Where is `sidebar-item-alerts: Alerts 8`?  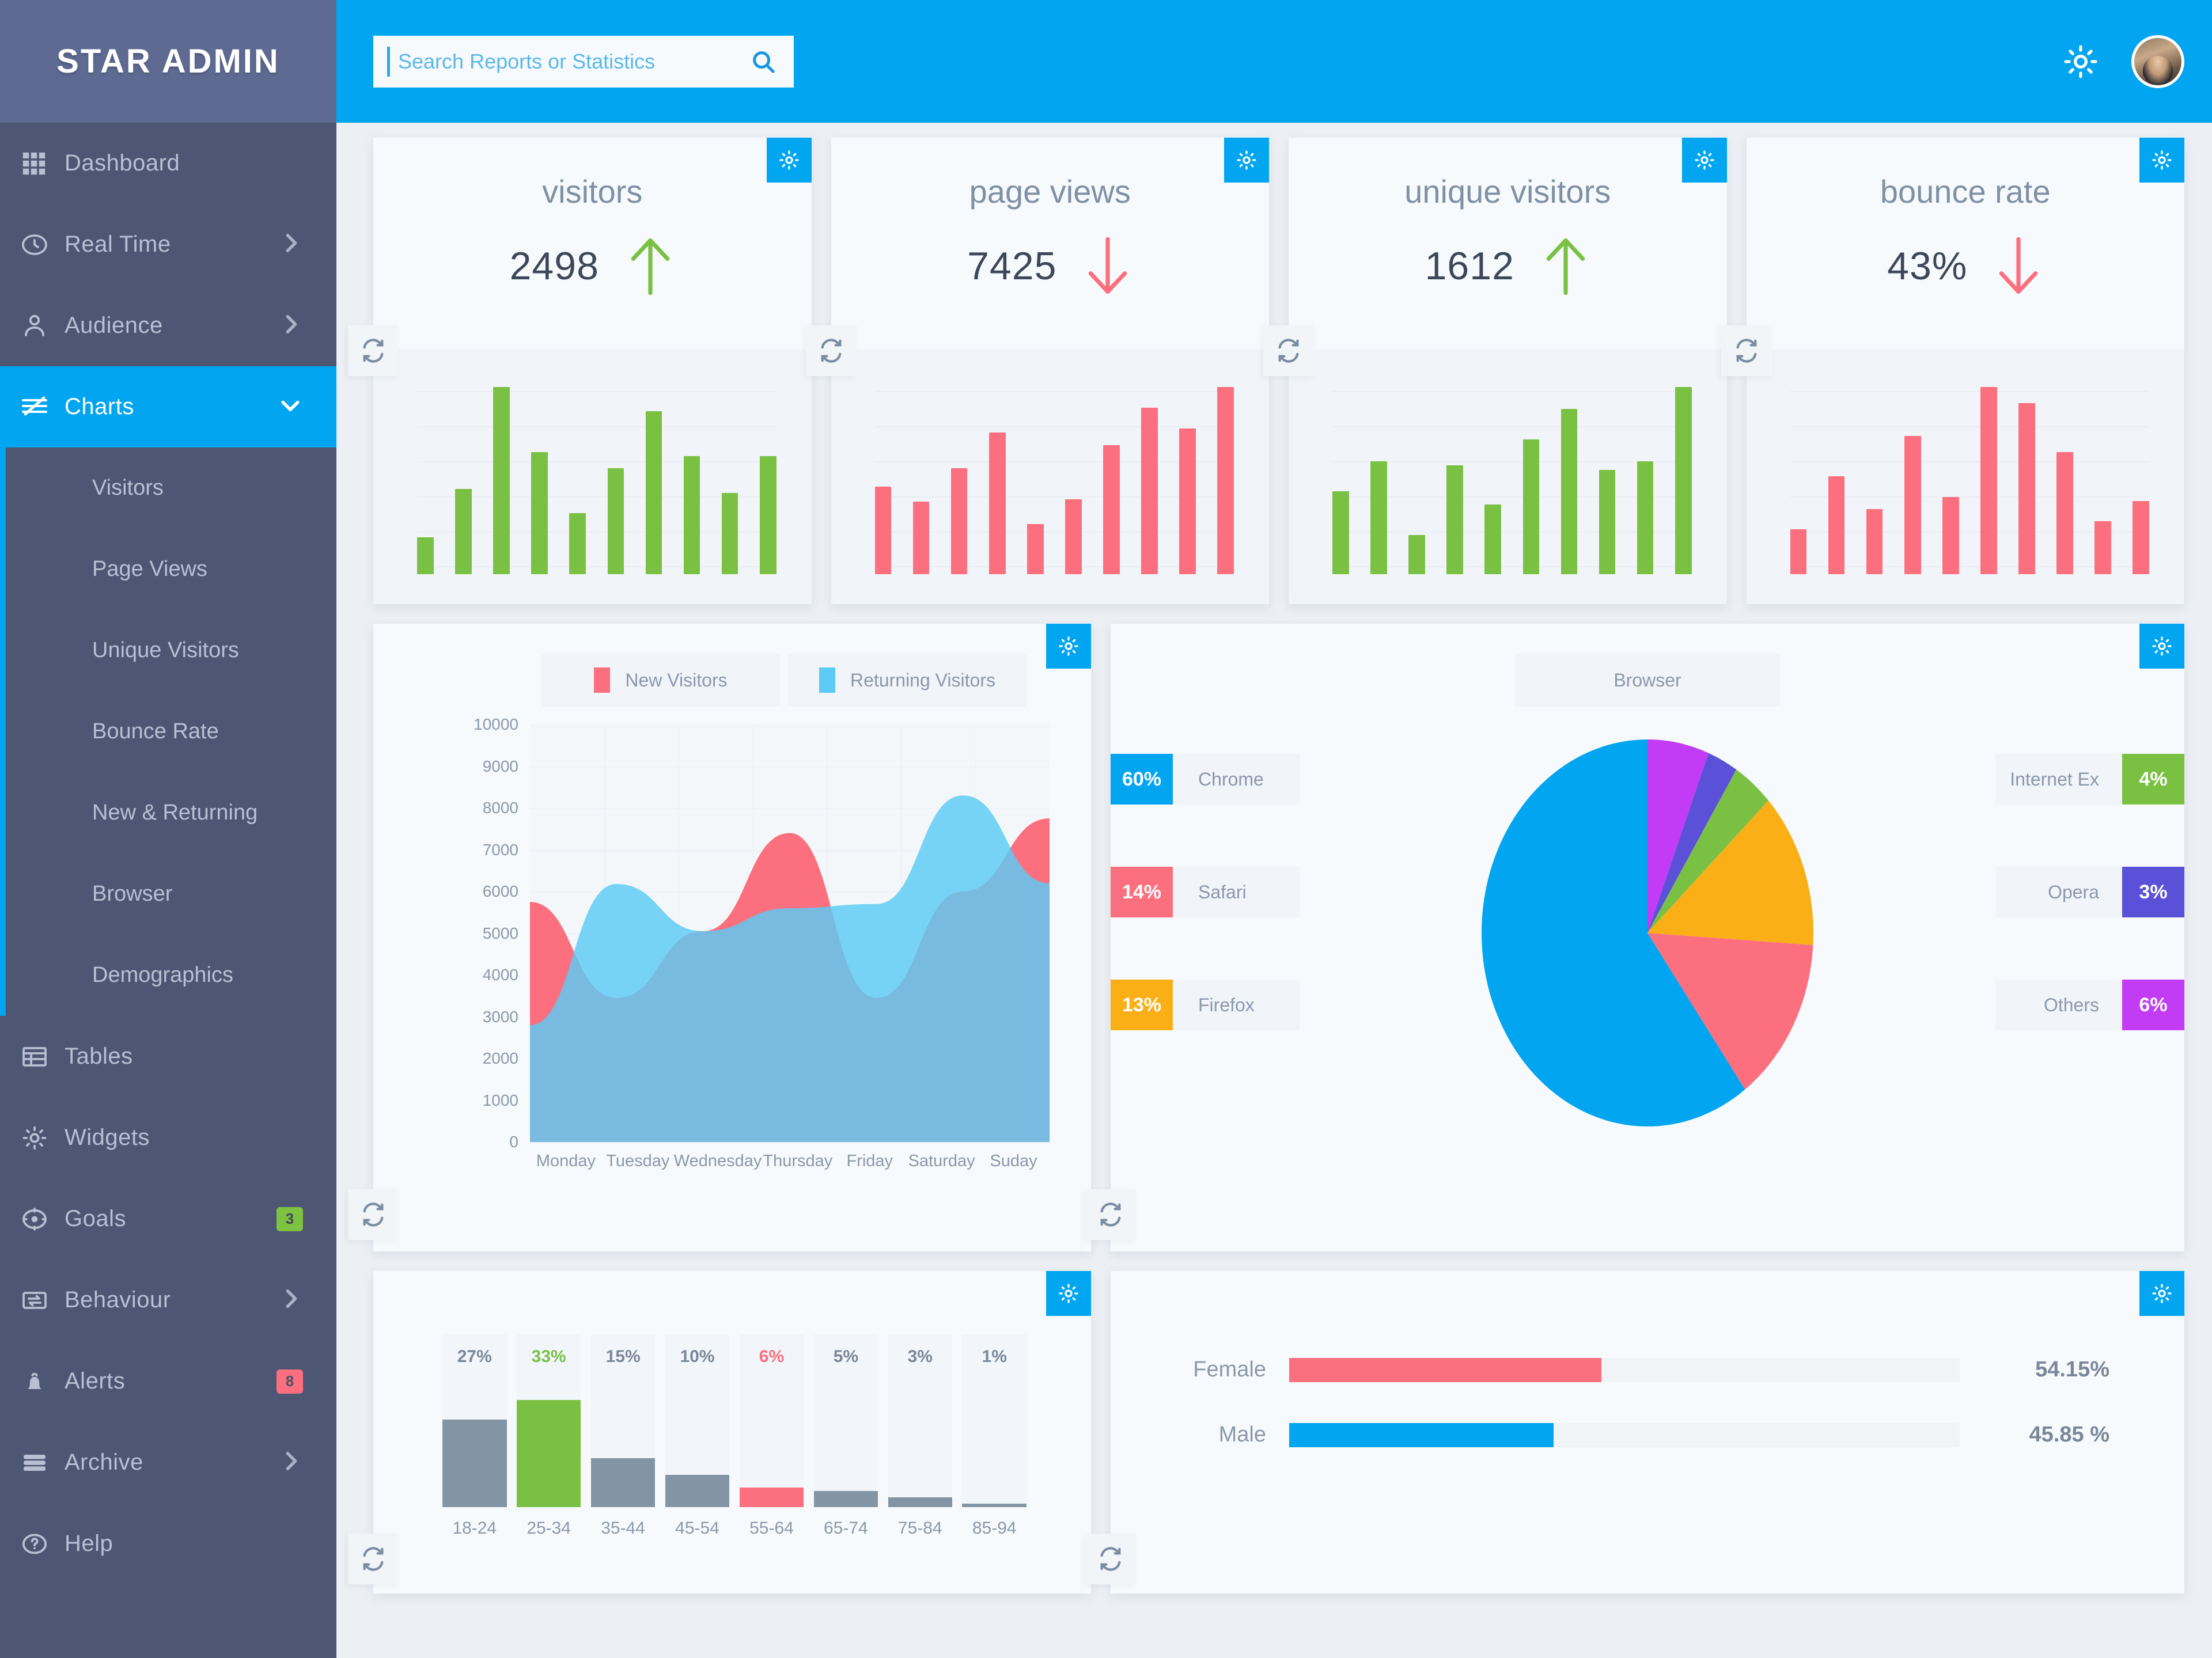 sidebar-item-alerts: Alerts 8 is located at coordinates (168, 1381).